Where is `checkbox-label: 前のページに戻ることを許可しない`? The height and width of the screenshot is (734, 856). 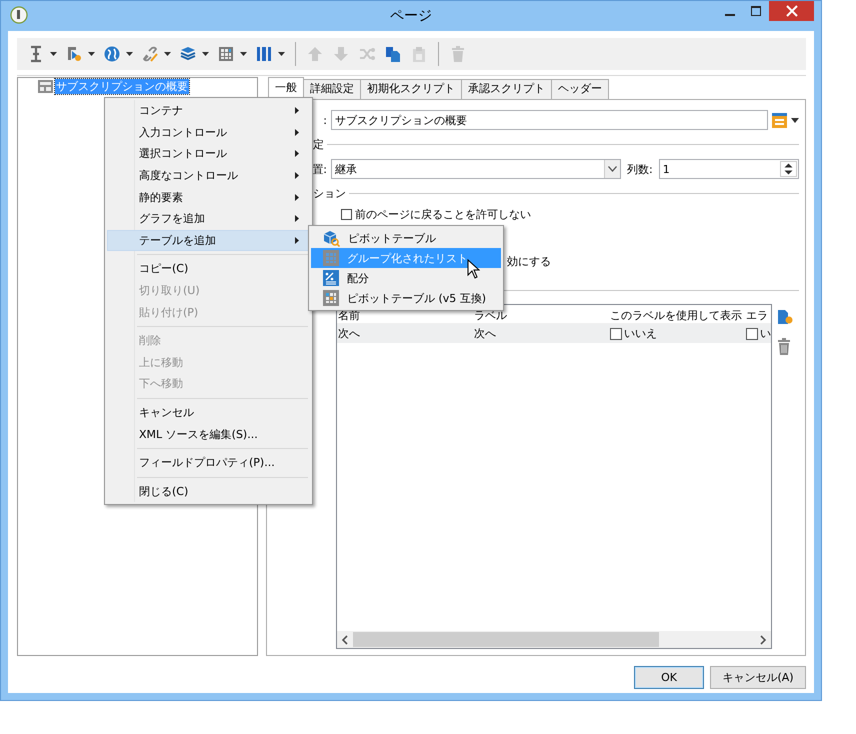
checkbox-label: 前のページに戻ることを許可しない is located at coordinates (443, 214).